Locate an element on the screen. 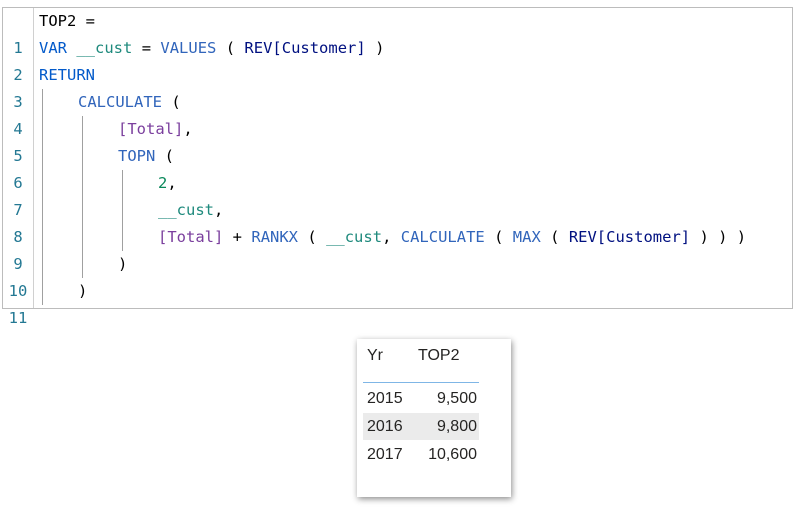  code-line: 2 VAR __cust = VALUES ( REV[Customer] ) is located at coordinates (397, 59).